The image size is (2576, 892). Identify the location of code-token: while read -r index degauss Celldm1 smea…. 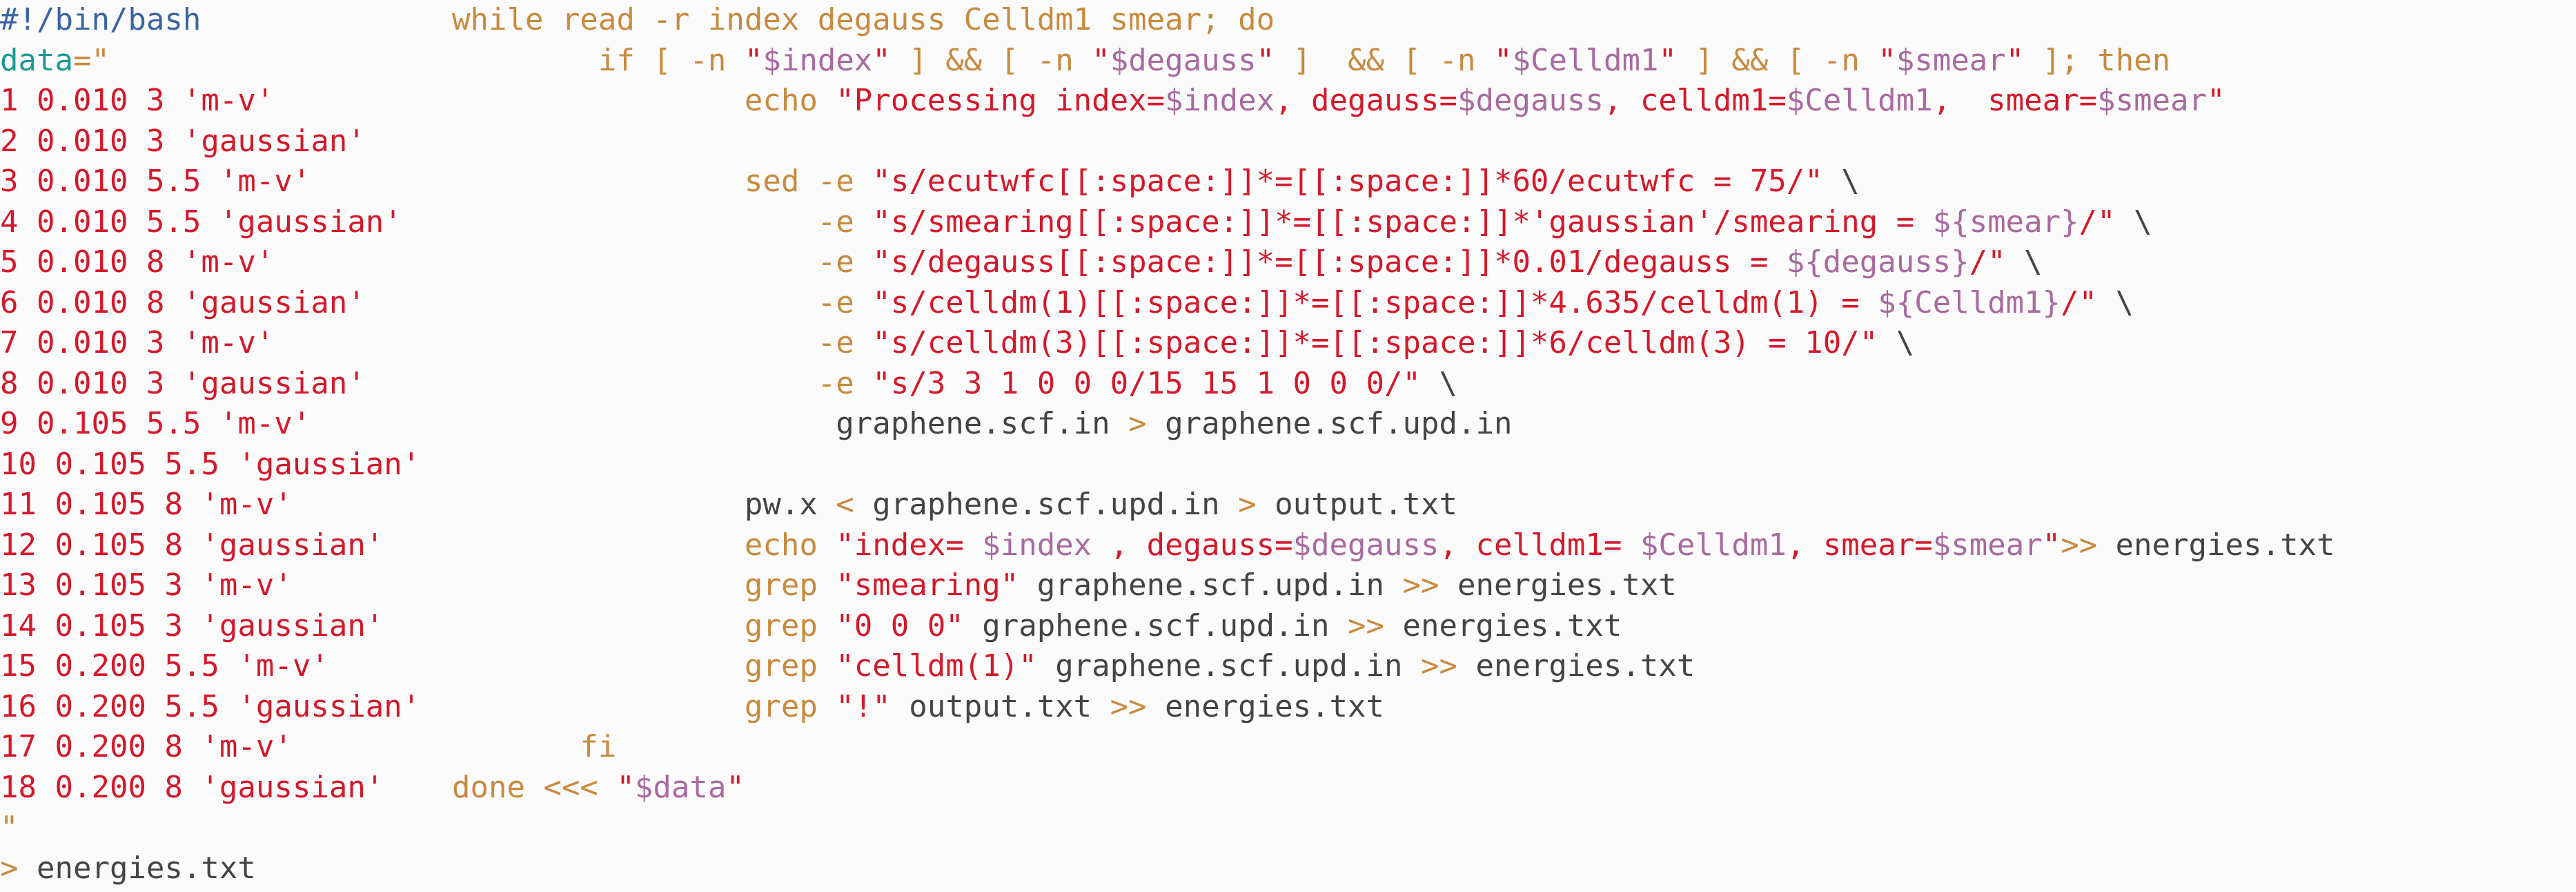
(863, 19).